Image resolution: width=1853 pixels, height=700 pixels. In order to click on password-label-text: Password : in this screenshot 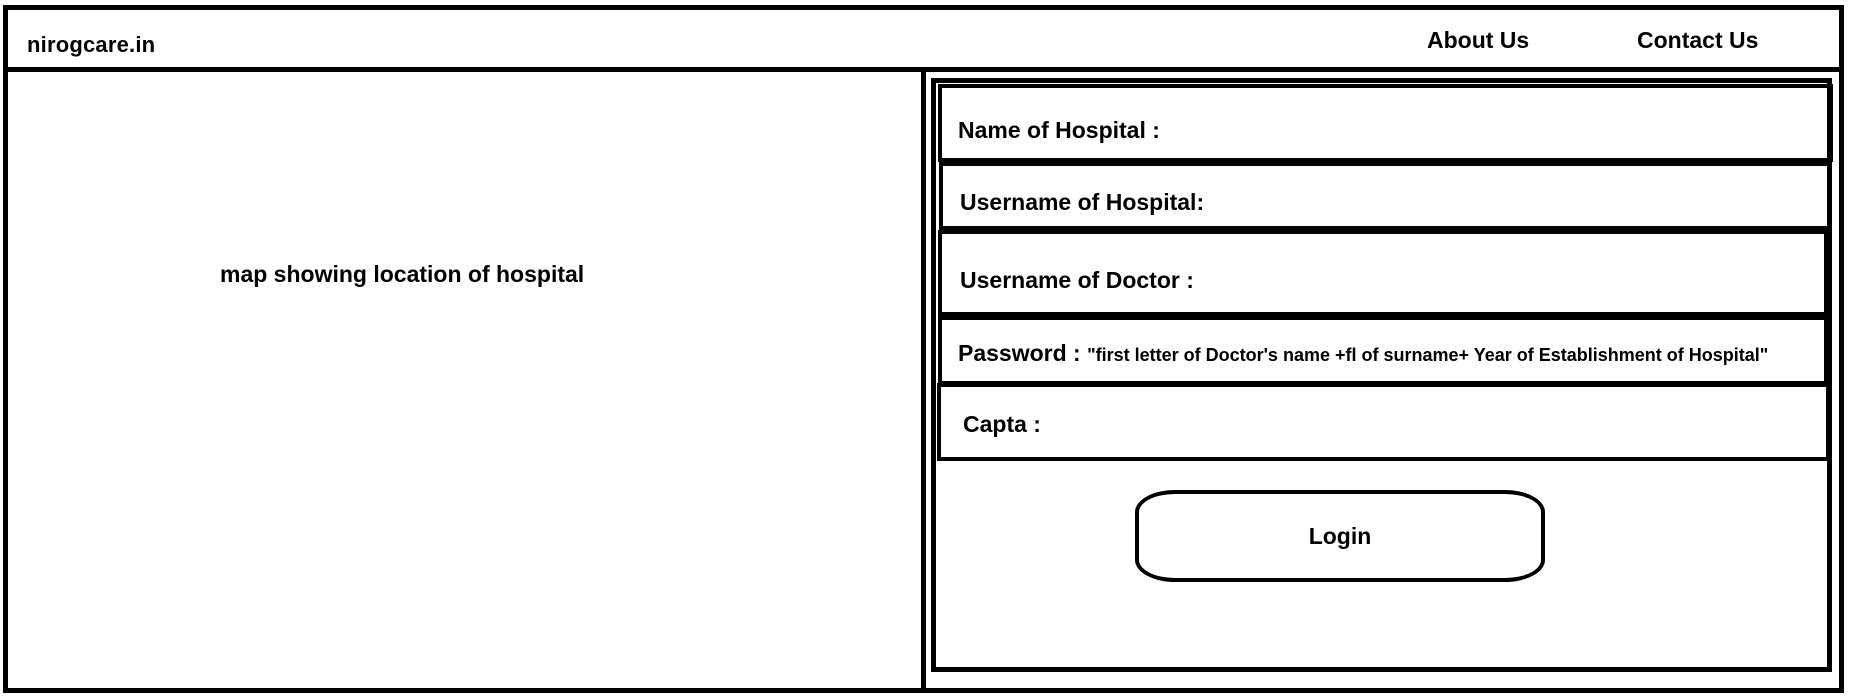, I will do `click(1019, 353)`.